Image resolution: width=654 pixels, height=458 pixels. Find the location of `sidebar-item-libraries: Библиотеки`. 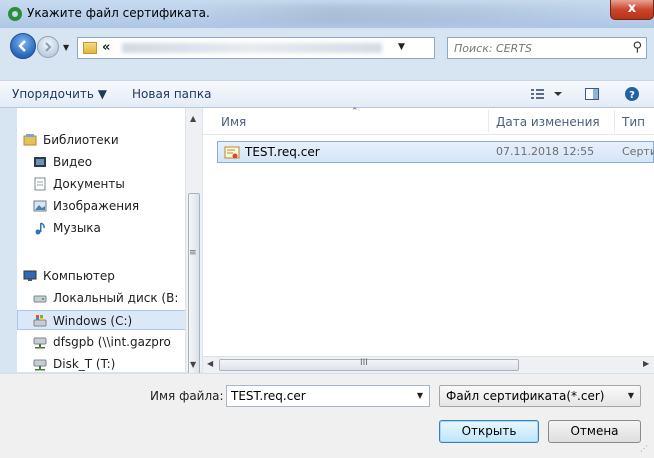

sidebar-item-libraries: Библиотеки is located at coordinates (108, 140).